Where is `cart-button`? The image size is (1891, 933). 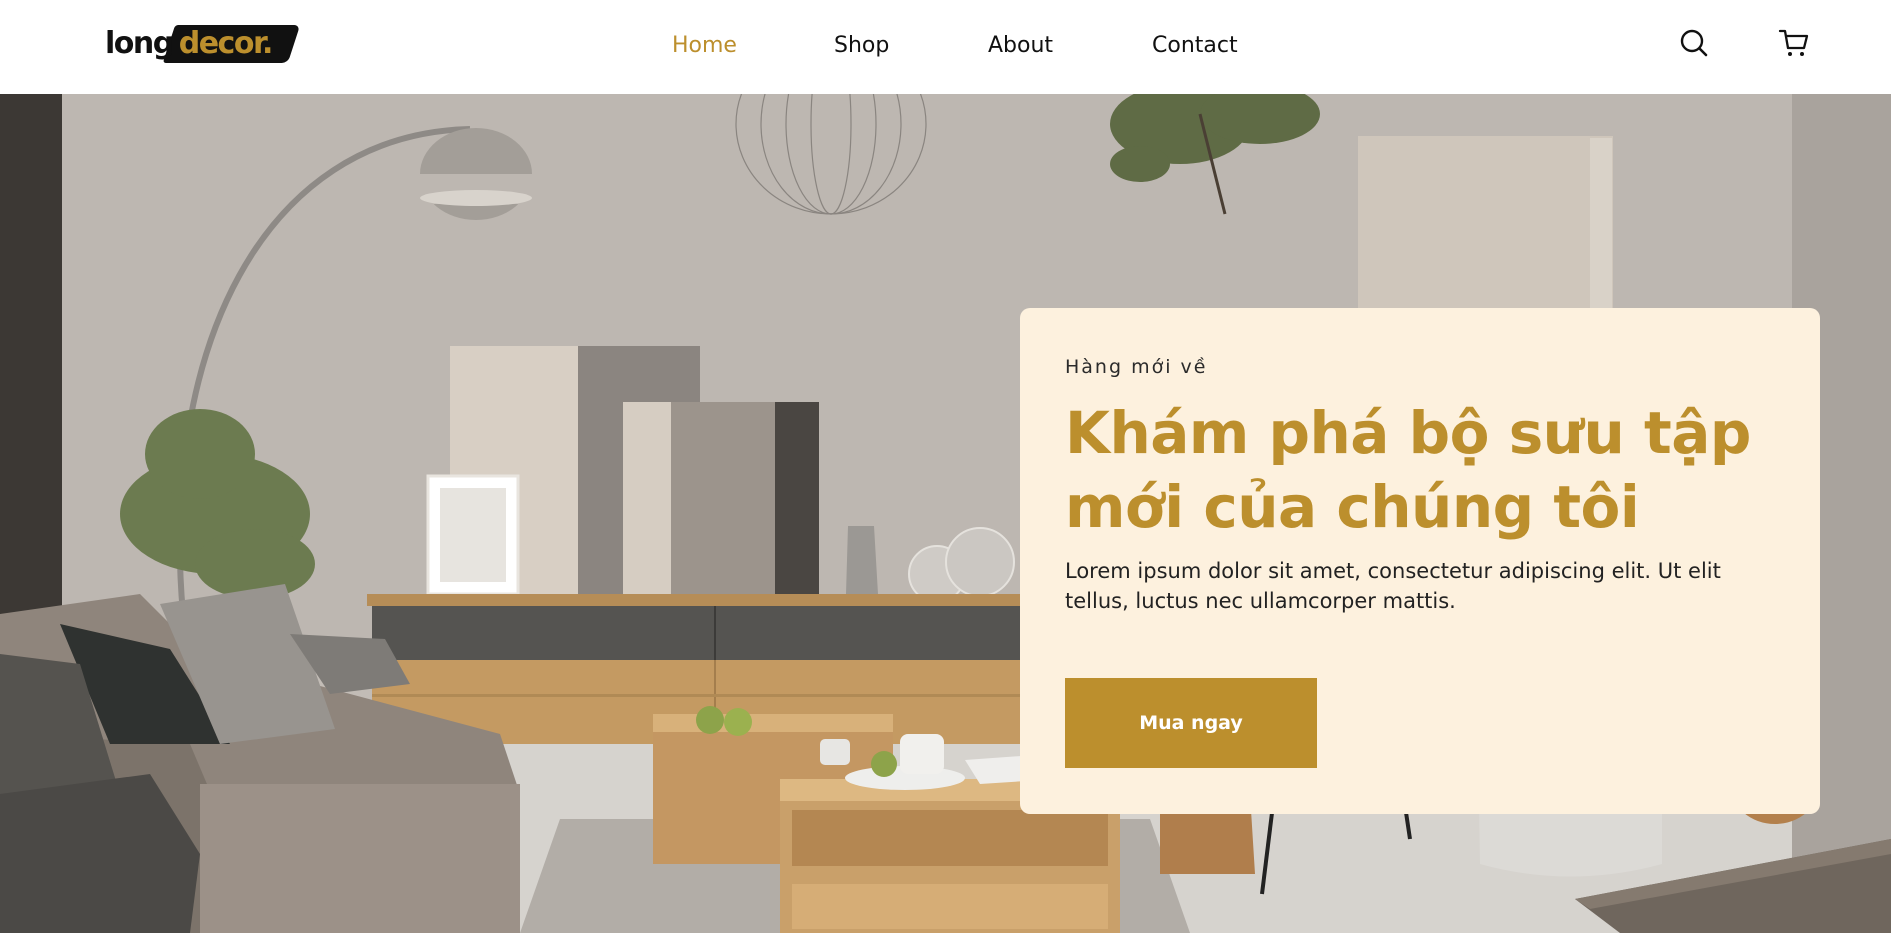
cart-button is located at coordinates (1794, 43).